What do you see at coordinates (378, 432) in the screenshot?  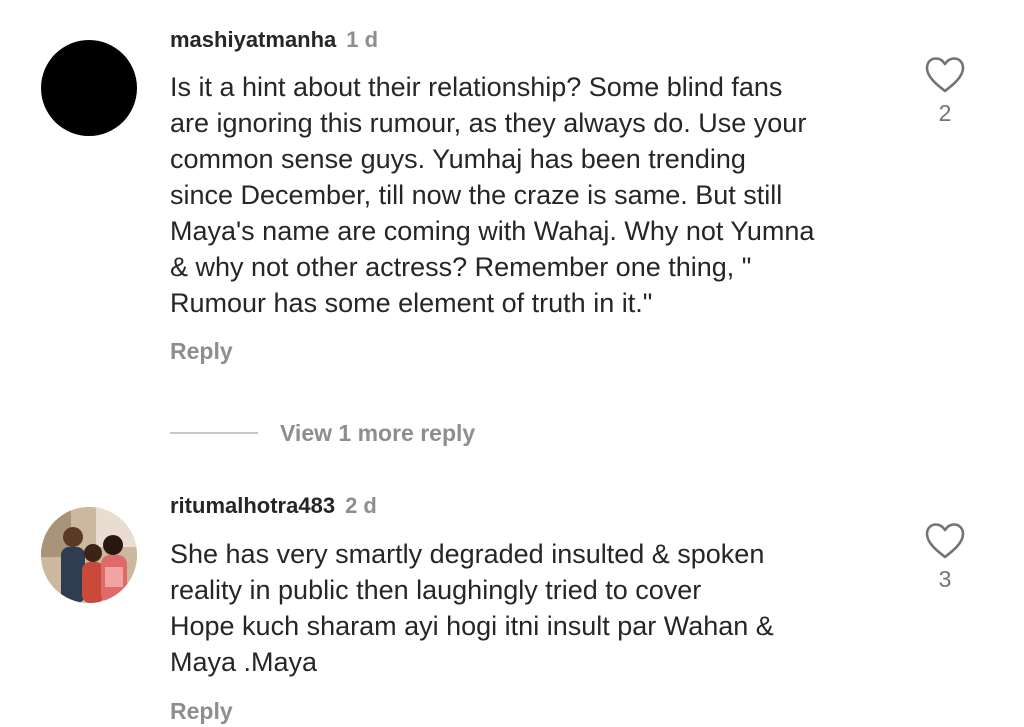 I see `view-more-replies-label: View 1 more reply` at bounding box center [378, 432].